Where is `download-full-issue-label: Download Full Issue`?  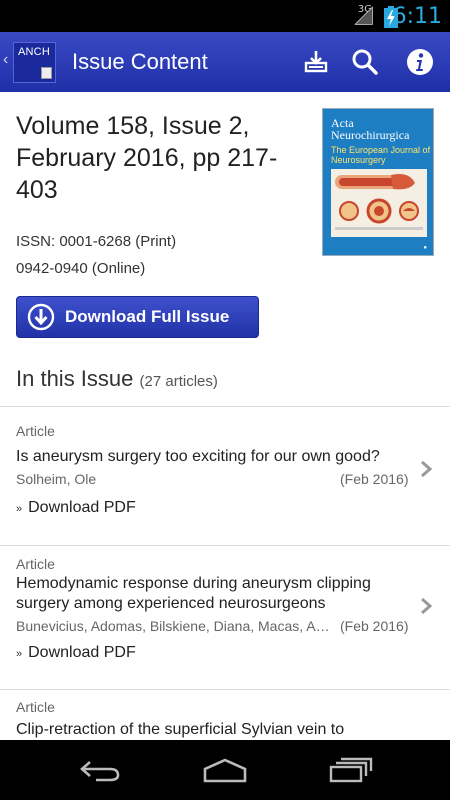
download-full-issue-label: Download Full Issue is located at coordinates (147, 316).